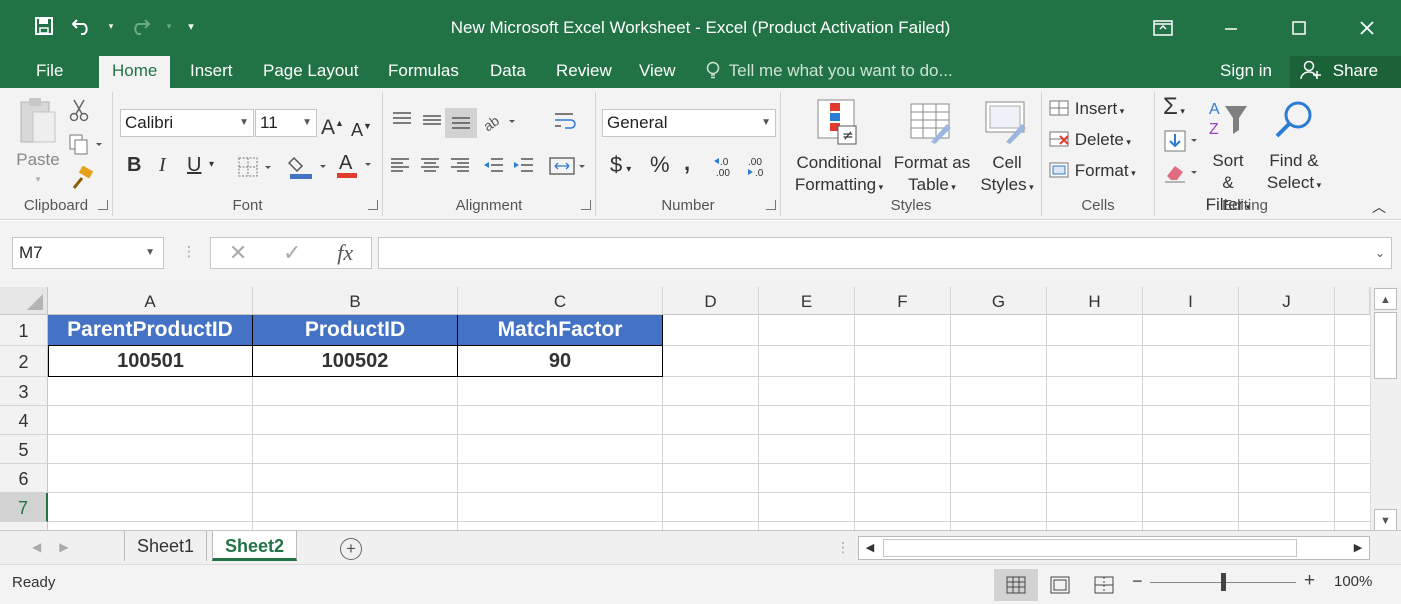 This screenshot has width=1401, height=604. I want to click on font-color-icon: A, so click(357, 168).